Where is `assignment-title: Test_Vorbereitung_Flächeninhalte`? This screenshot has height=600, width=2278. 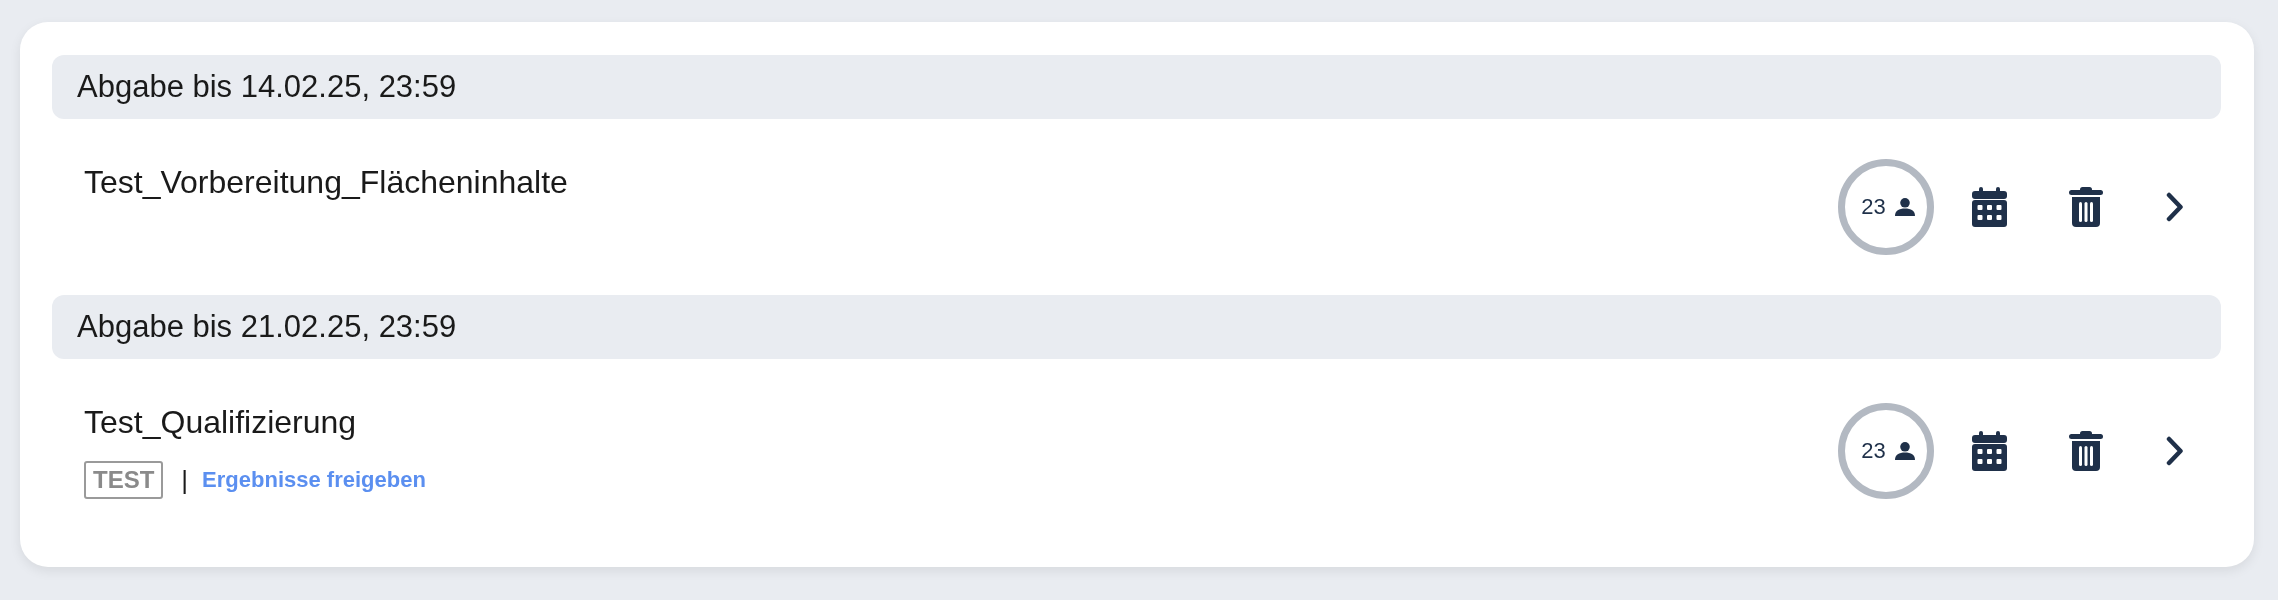 assignment-title: Test_Vorbereitung_Flächeninhalte is located at coordinates (326, 182).